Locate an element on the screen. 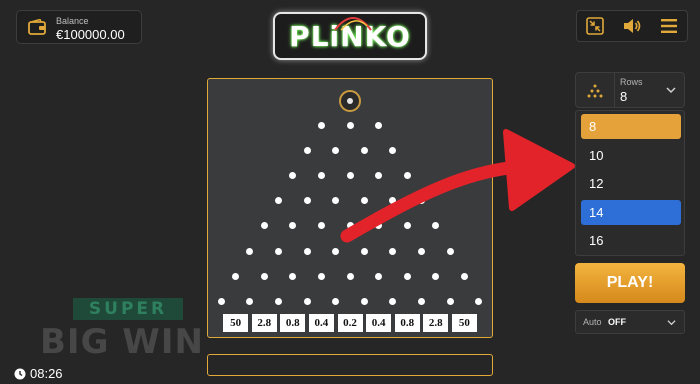  collapse-icon is located at coordinates (595, 26).